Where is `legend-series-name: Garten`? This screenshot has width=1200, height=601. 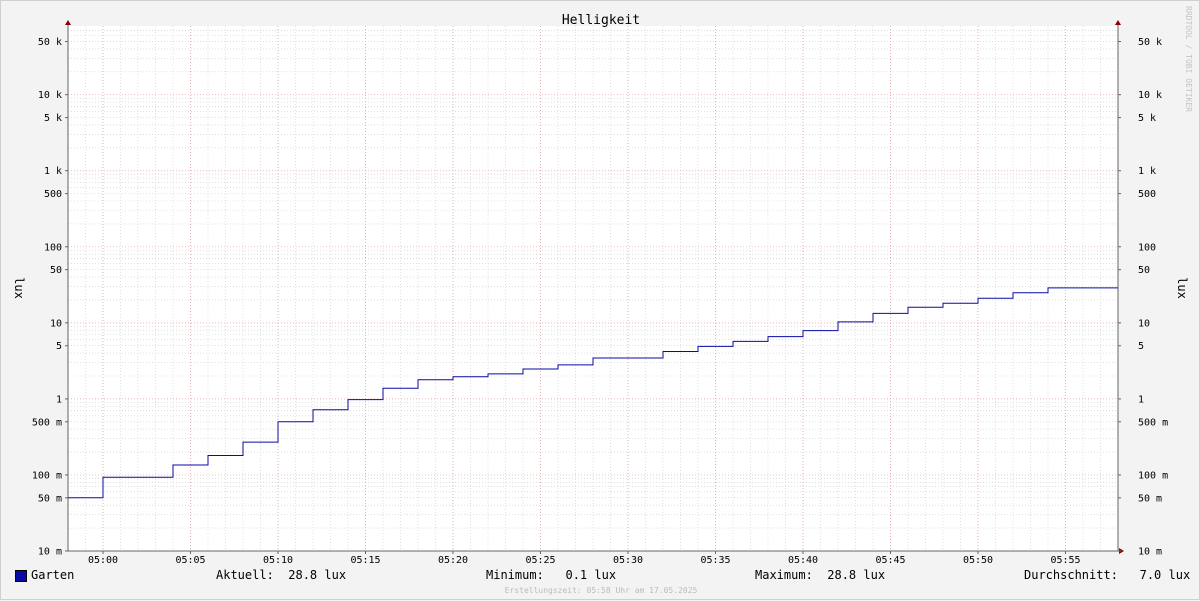 legend-series-name: Garten is located at coordinates (53, 575).